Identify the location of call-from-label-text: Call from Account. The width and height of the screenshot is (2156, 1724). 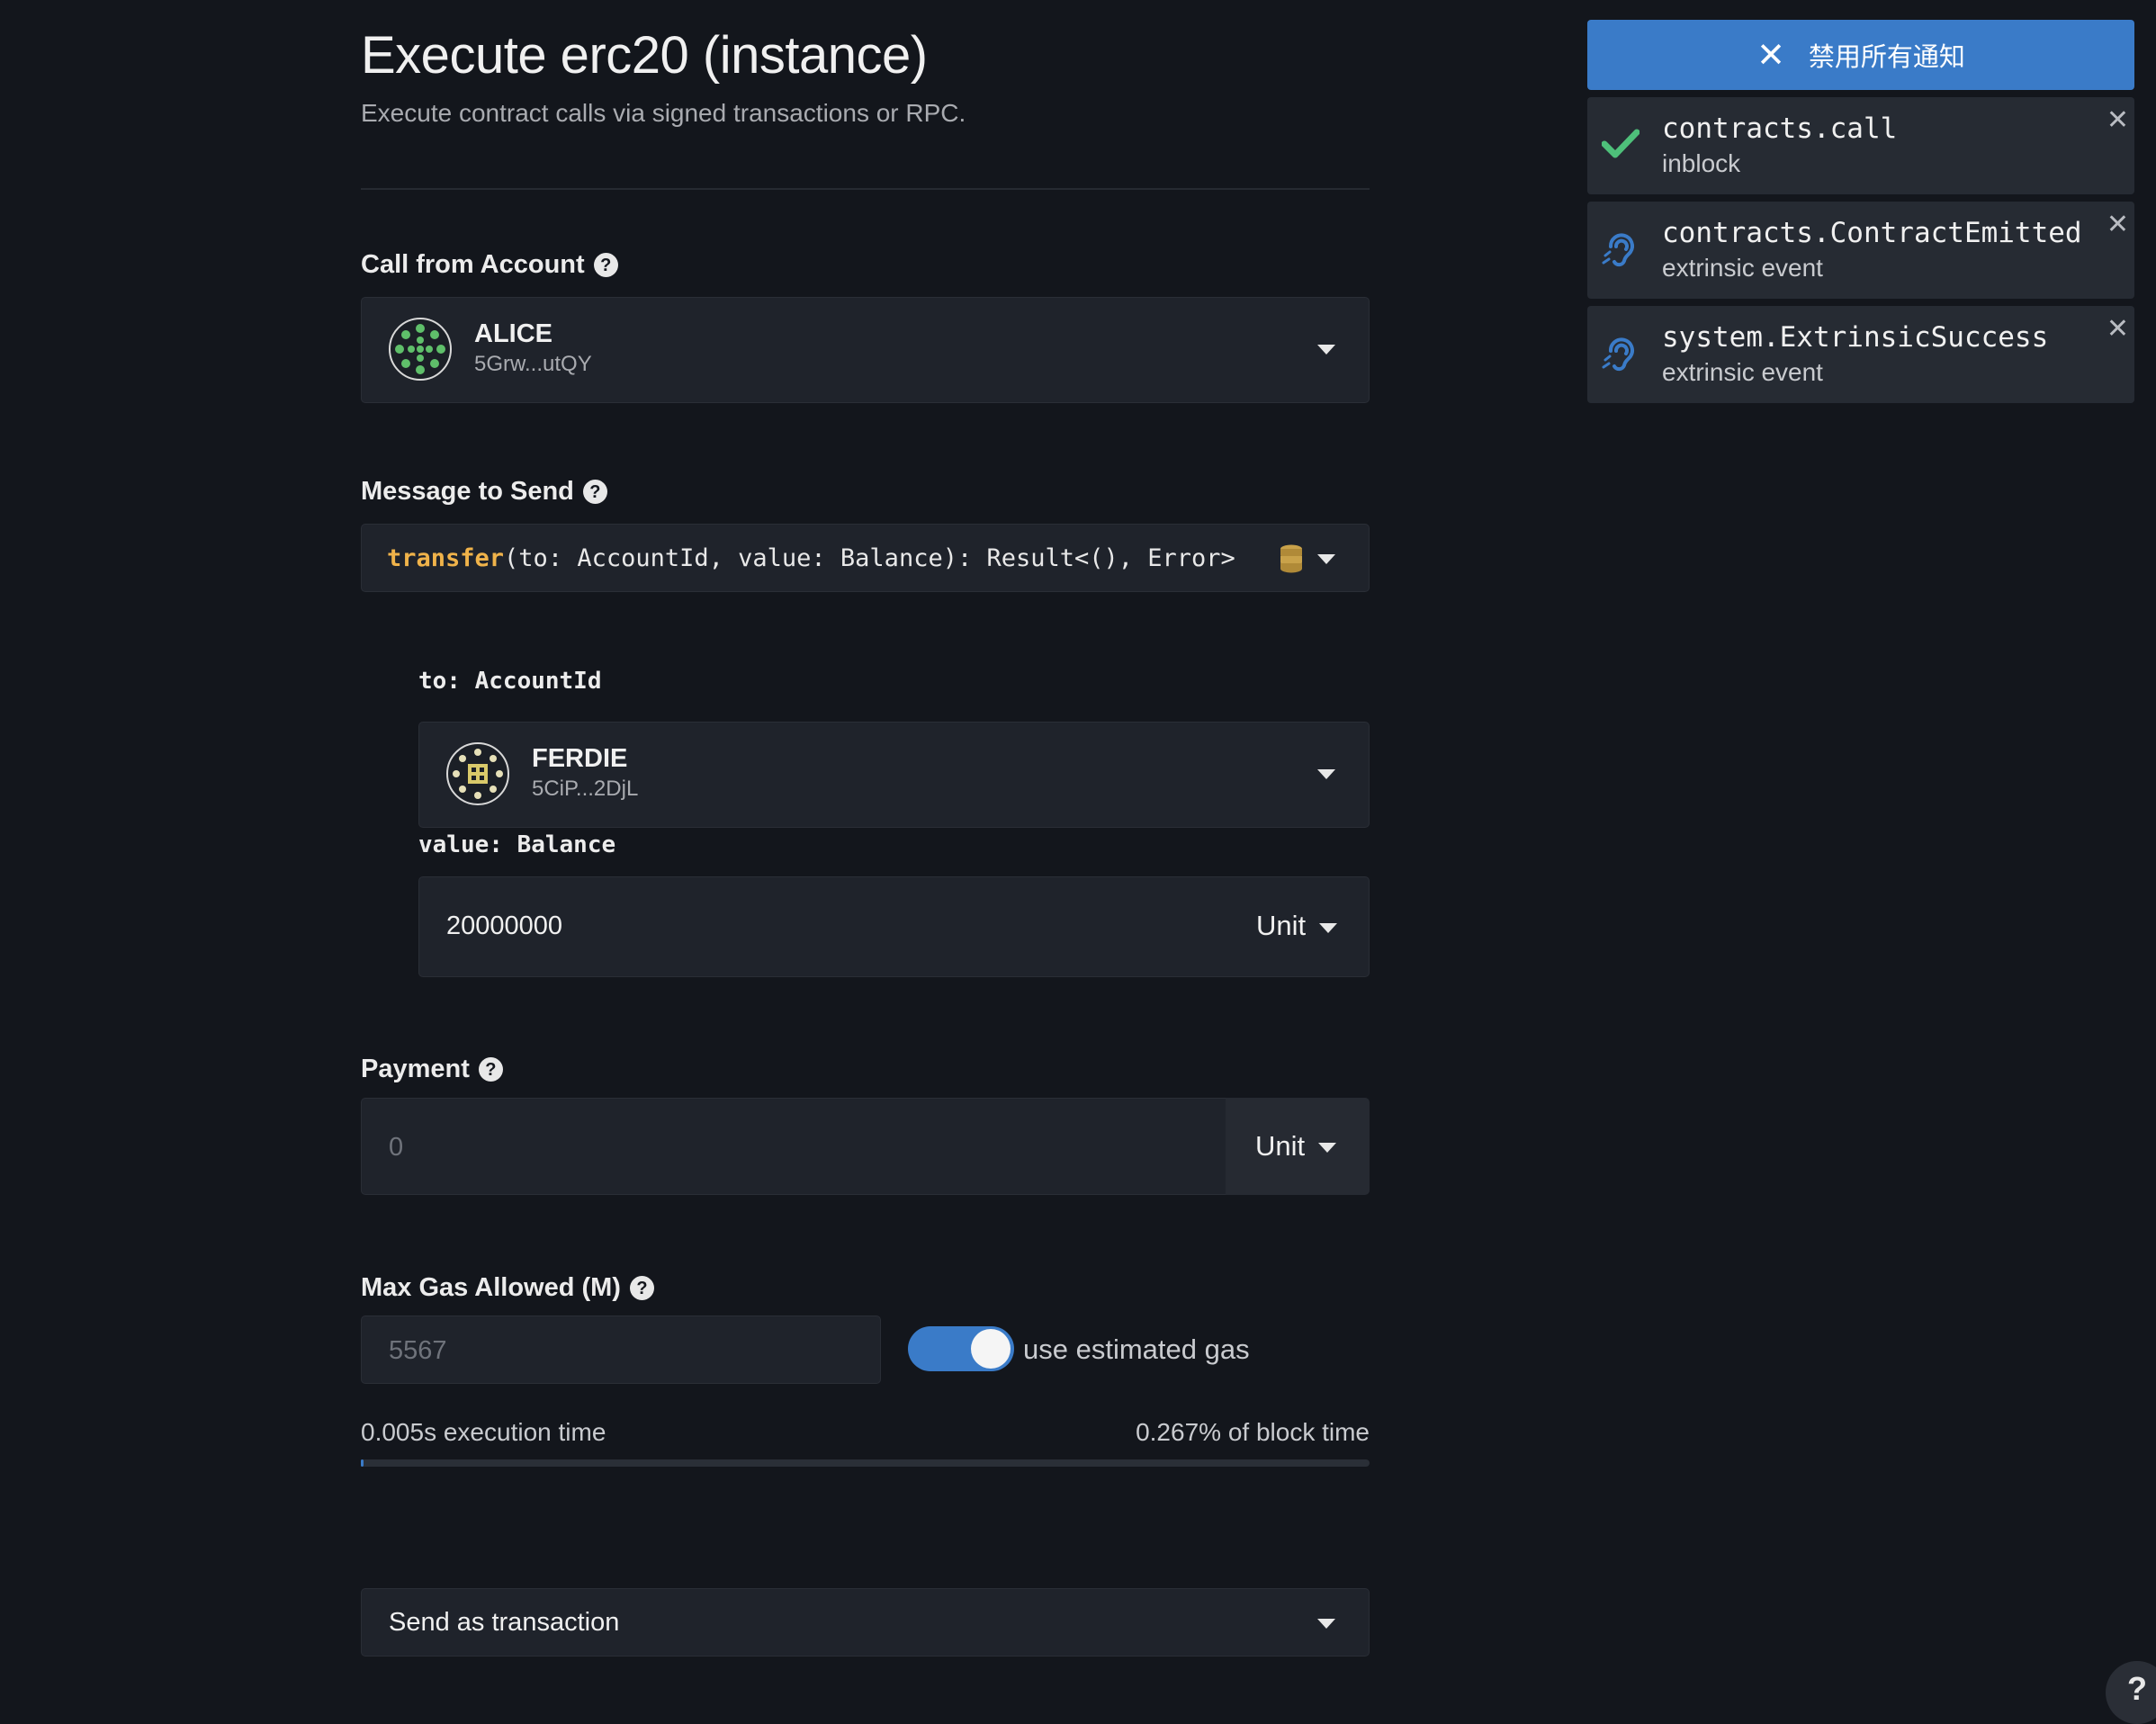
(473, 264).